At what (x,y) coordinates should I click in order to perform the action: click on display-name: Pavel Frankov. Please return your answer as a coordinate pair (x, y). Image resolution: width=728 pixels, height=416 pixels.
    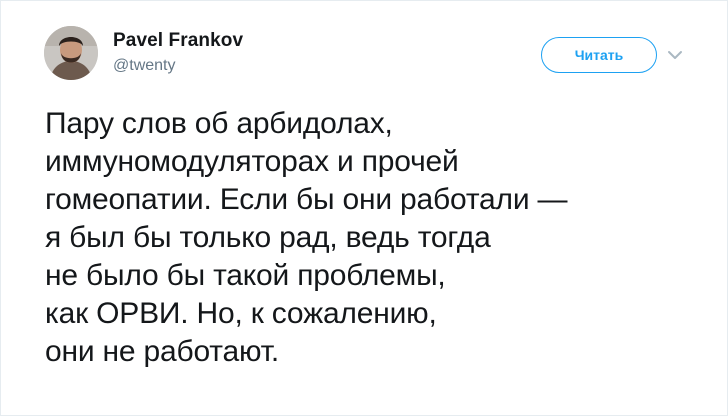
    Looking at the image, I should click on (178, 40).